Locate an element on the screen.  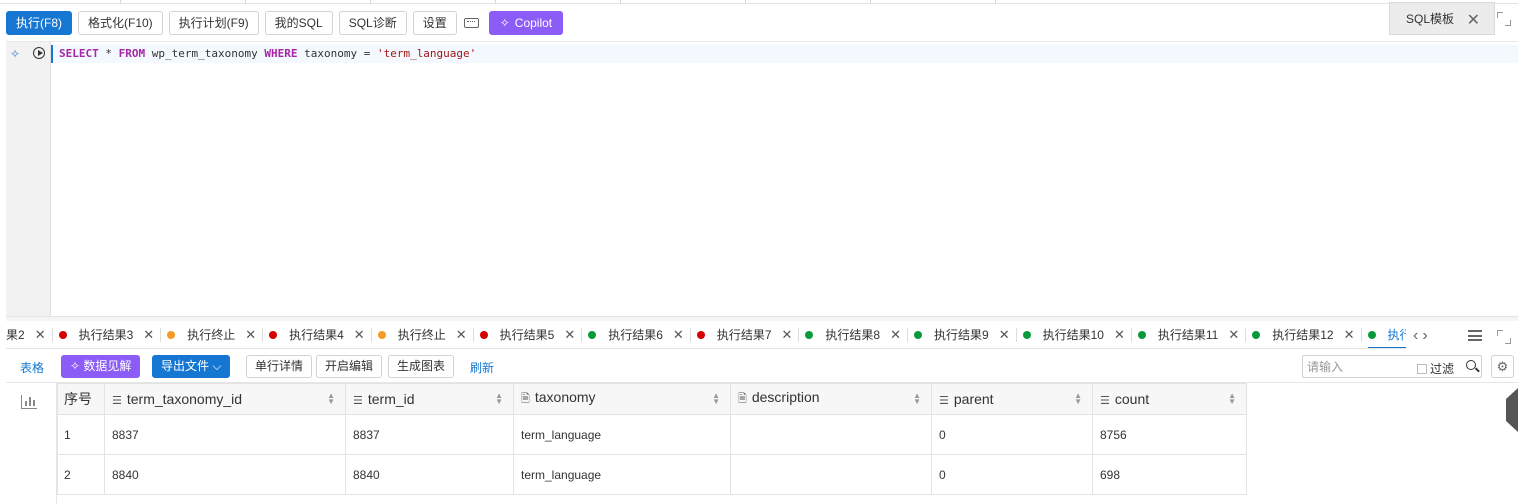
result-tab-label: 果2 is located at coordinates (15, 335).